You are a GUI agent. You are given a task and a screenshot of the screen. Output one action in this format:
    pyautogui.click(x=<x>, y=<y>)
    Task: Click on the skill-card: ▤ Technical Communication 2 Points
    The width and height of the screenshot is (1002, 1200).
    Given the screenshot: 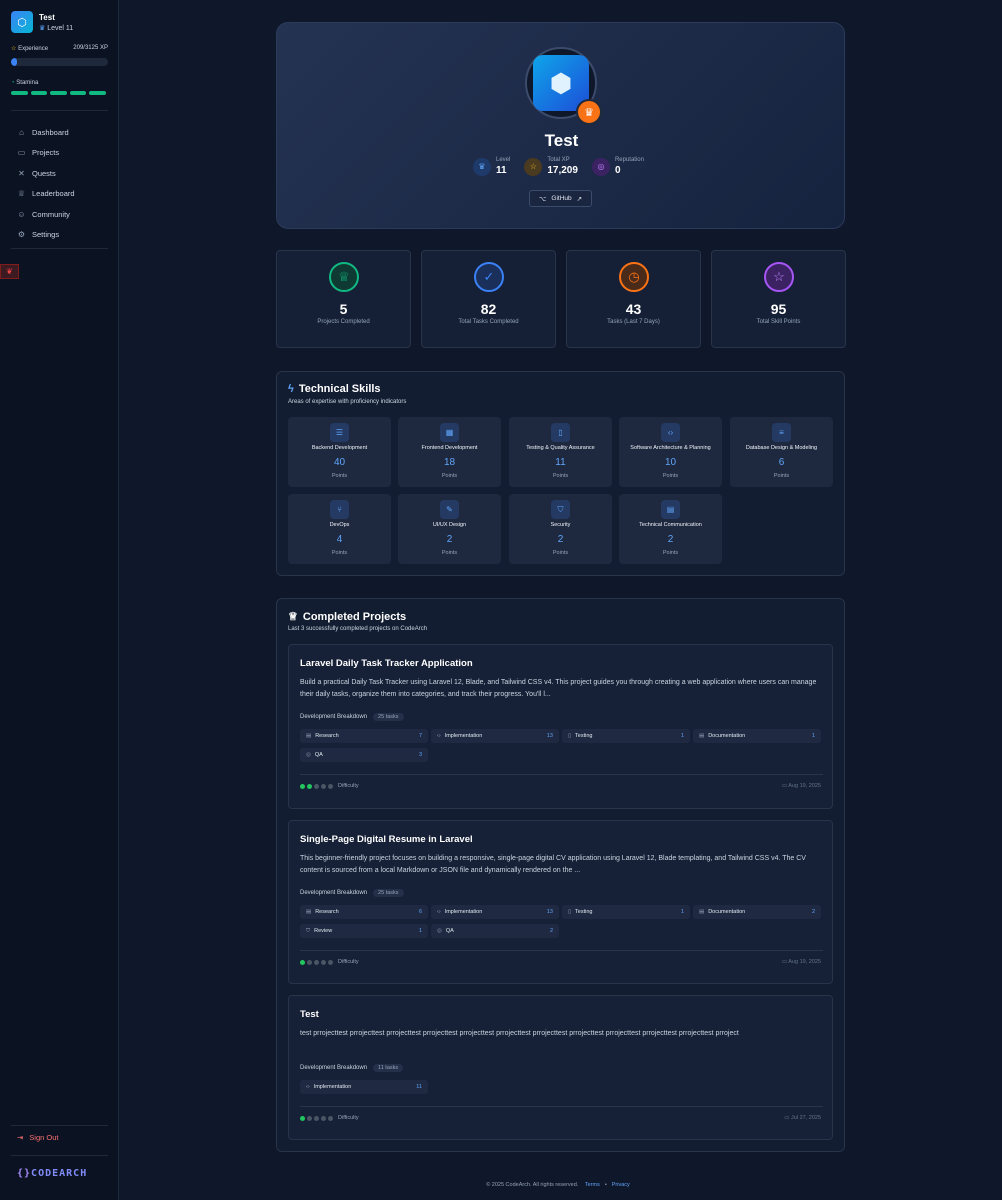 What is the action you would take?
    pyautogui.click(x=670, y=529)
    